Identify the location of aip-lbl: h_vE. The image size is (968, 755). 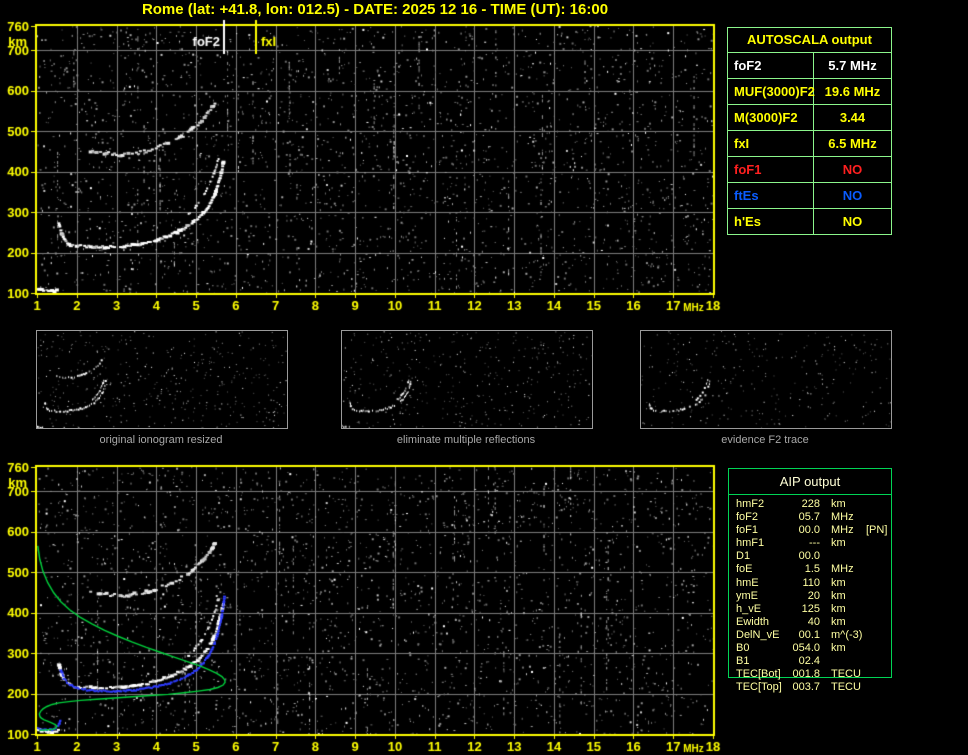
(749, 608).